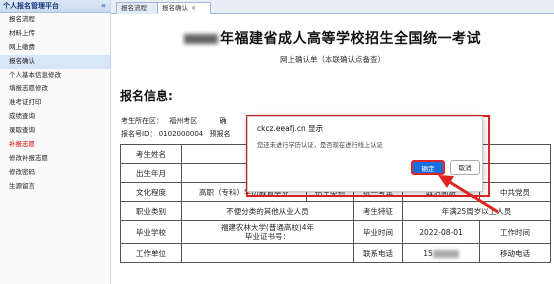 Image resolution: width=554 pixels, height=284 pixels. What do you see at coordinates (55, 48) in the screenshot?
I see `sidebar-item: 网上缴费` at bounding box center [55, 48].